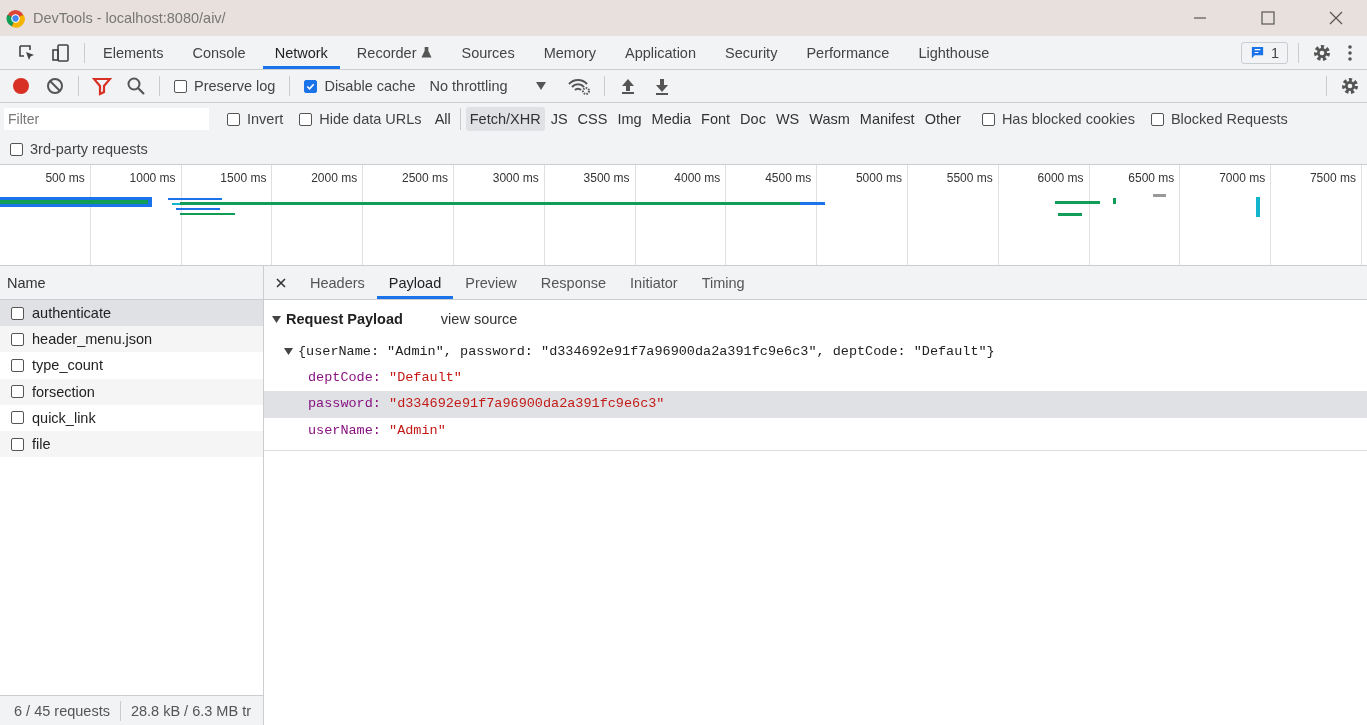 The height and width of the screenshot is (725, 1367). What do you see at coordinates (487, 86) in the screenshot?
I see `throttling-dropdown: No throttling` at bounding box center [487, 86].